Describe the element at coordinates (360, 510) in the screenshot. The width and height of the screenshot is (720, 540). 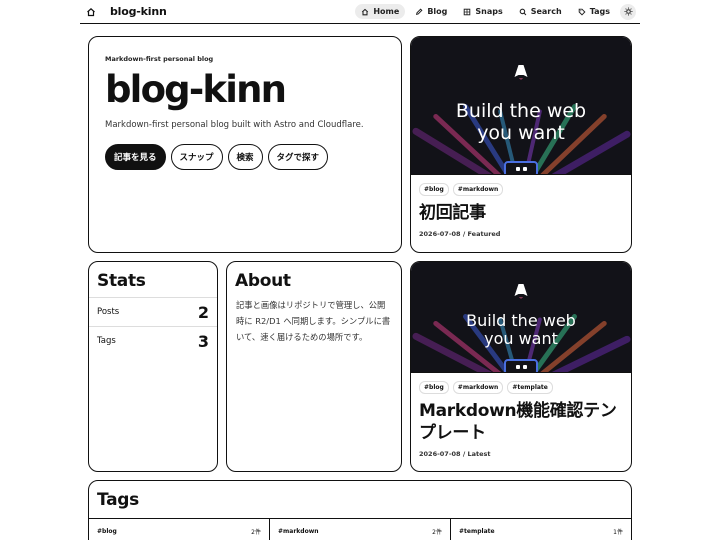
I see `tags-card: Tags #blog 2件 #markdown 2件 #template 1件` at that location.